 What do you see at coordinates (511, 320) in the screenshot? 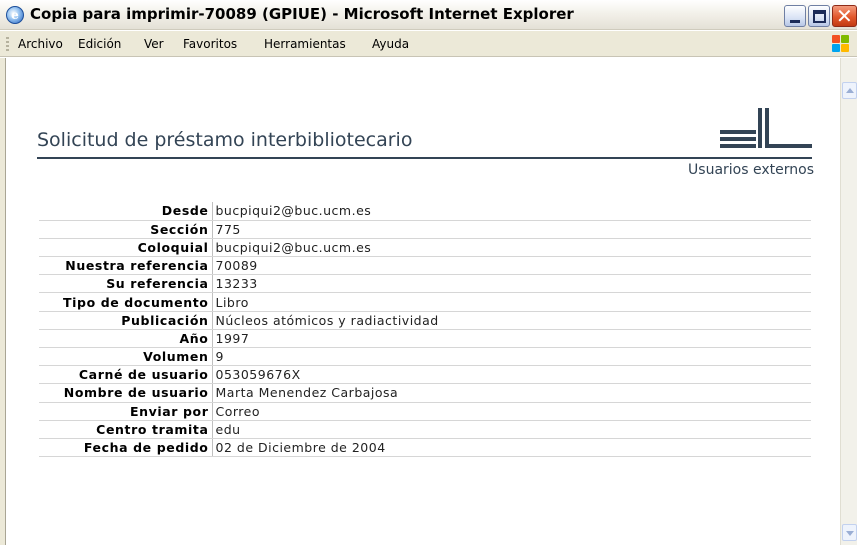
I see `field-value: Núcleos atómicos y radiactividad` at bounding box center [511, 320].